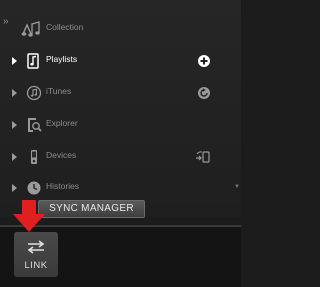 The width and height of the screenshot is (320, 287). Describe the element at coordinates (204, 93) in the screenshot. I see `refresh-icon` at that location.